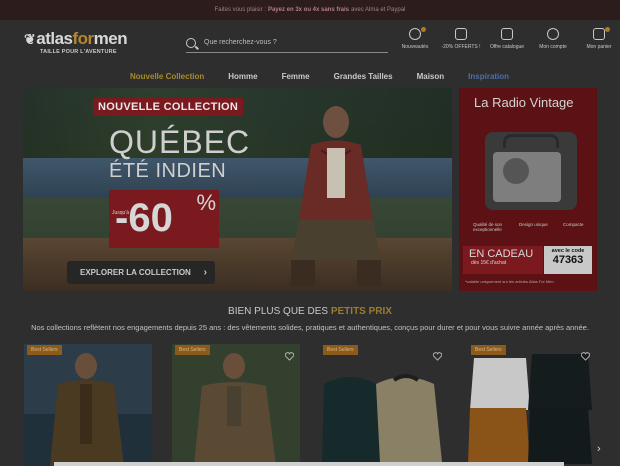 This screenshot has width=620, height=466. What do you see at coordinates (287, 43) in the screenshot?
I see `search-bar: Que recherchez-vous ?` at bounding box center [287, 43].